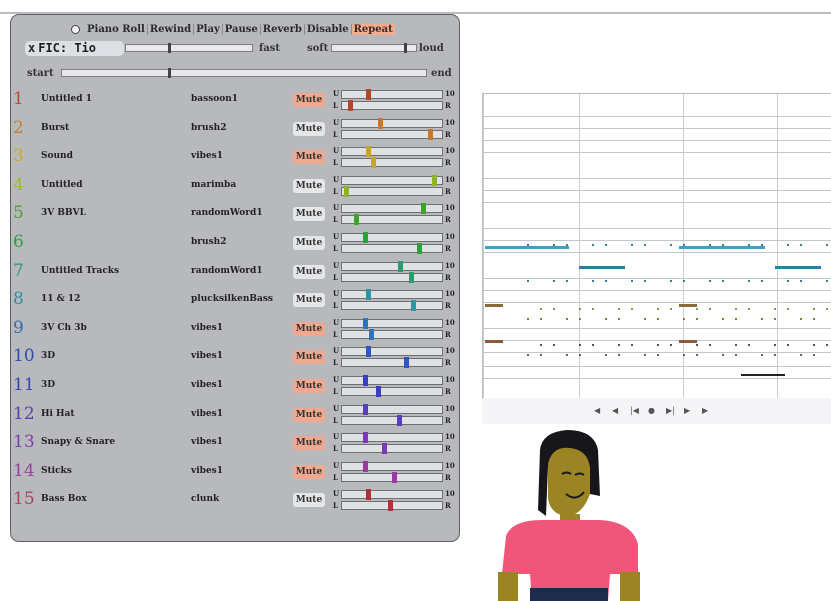  I want to click on volume-master-thumb, so click(405, 48).